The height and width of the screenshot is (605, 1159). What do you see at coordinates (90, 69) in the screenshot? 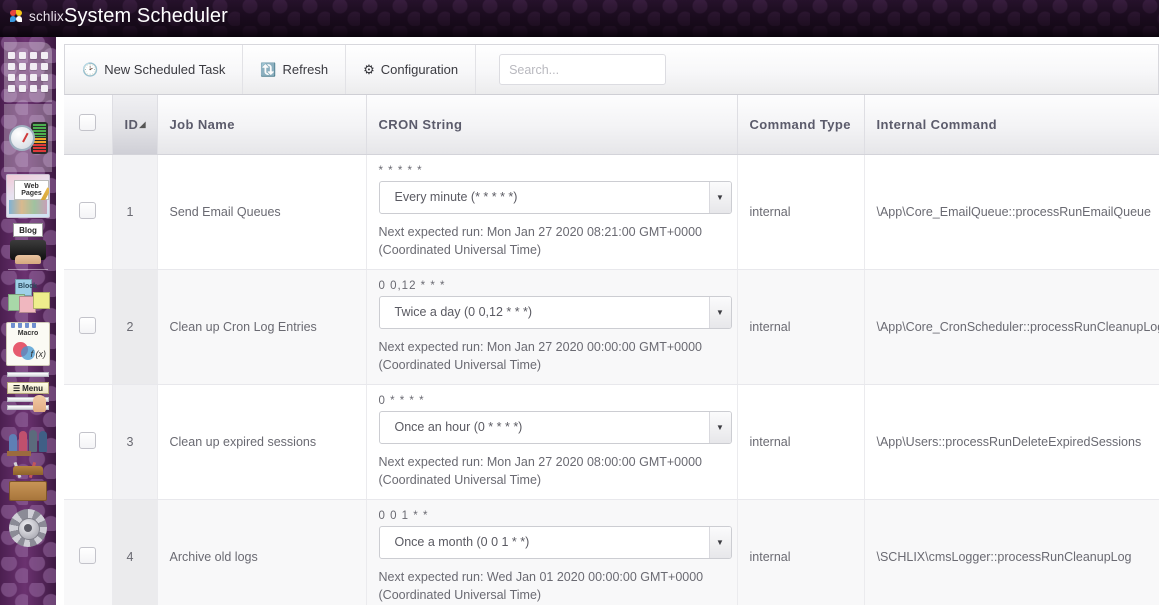
I see `clock-icon: 🕑` at bounding box center [90, 69].